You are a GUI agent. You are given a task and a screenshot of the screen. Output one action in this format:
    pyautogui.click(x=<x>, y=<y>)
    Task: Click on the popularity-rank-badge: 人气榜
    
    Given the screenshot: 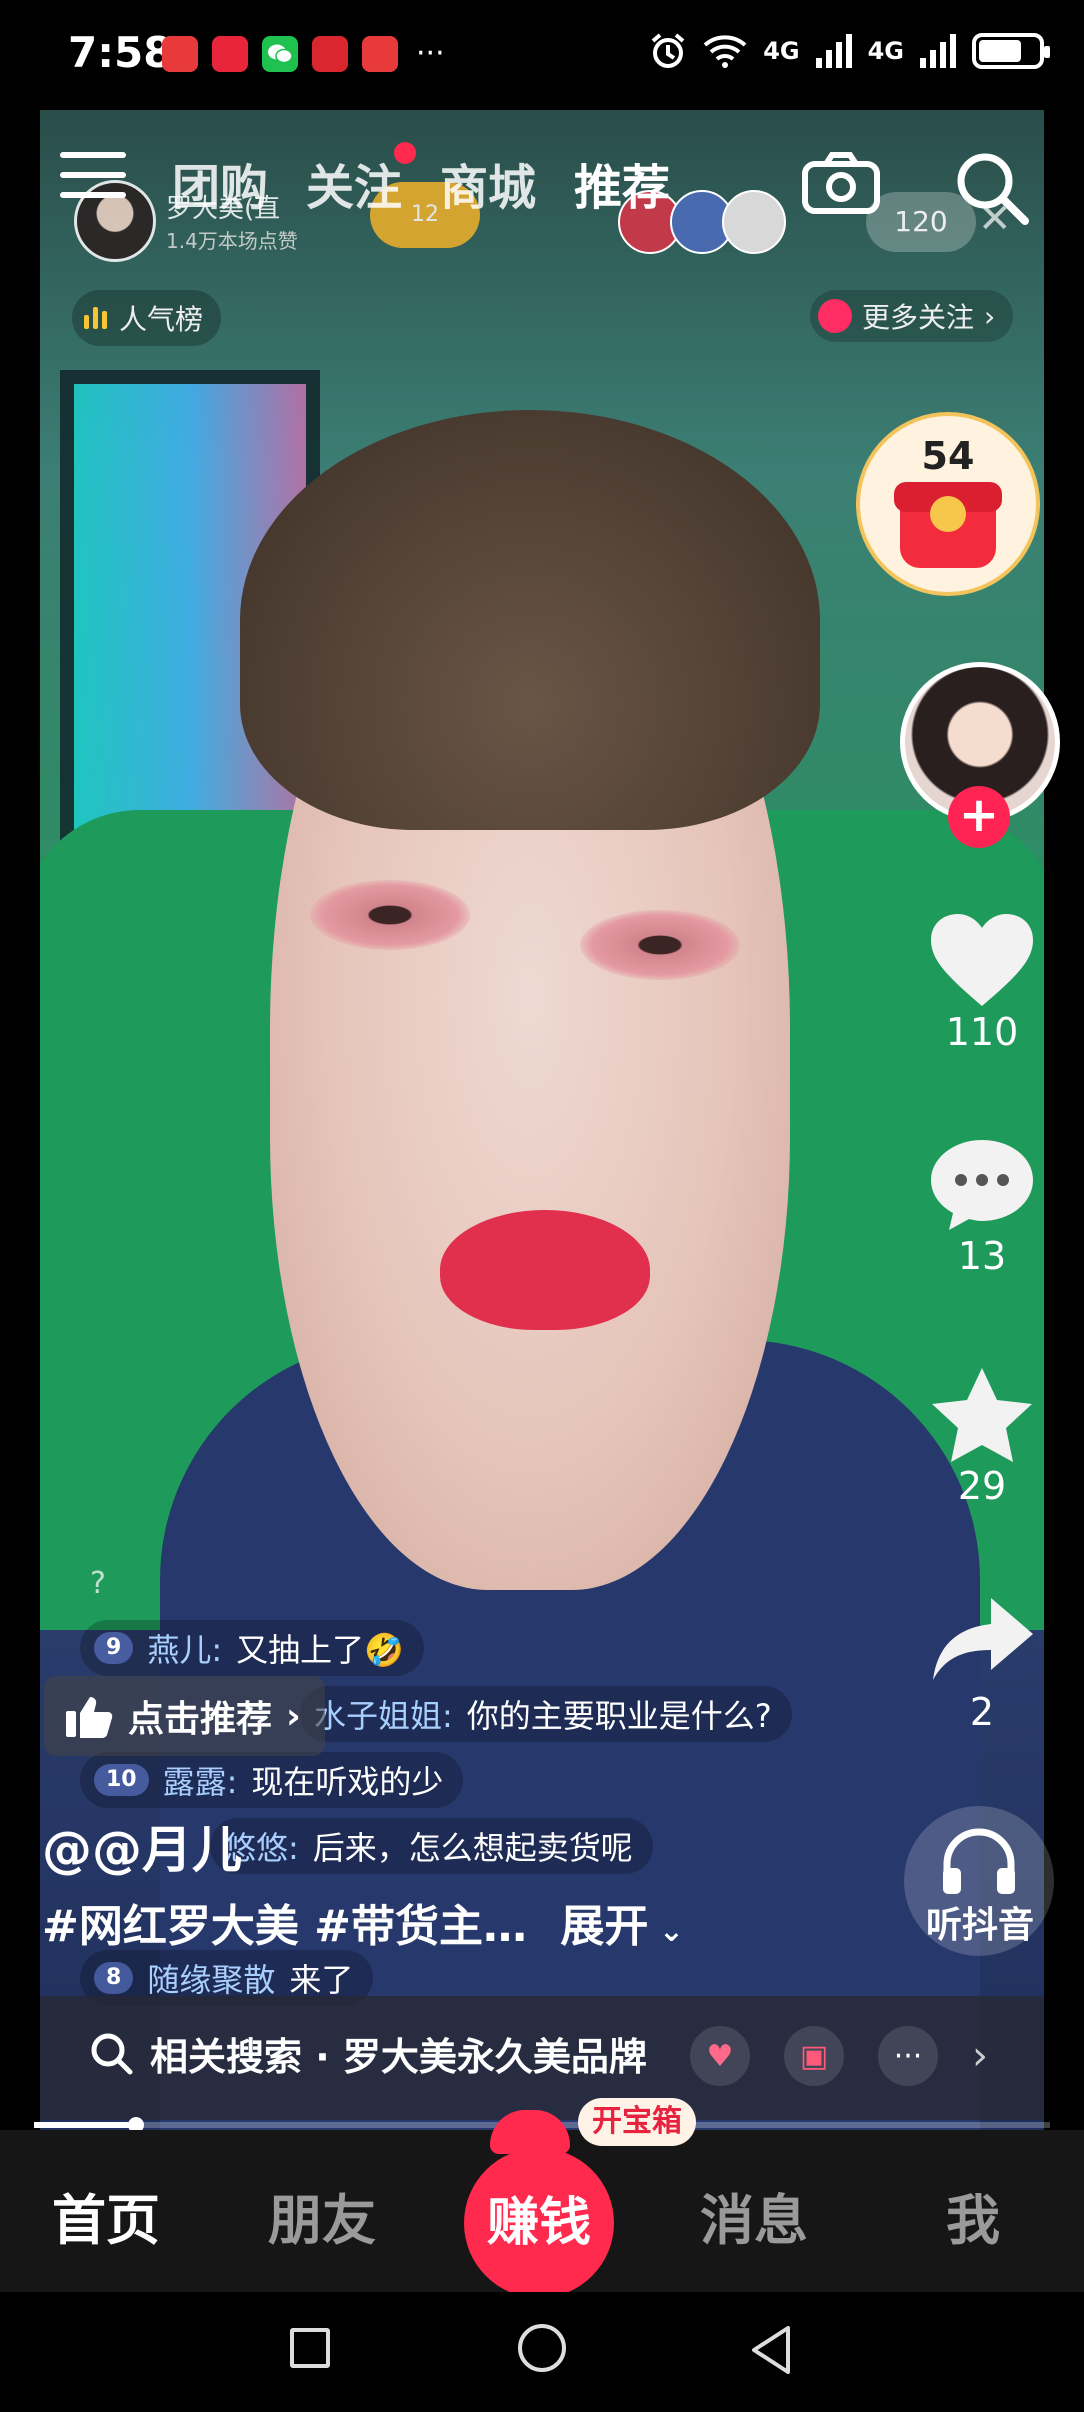 What is the action you would take?
    pyautogui.click(x=147, y=318)
    